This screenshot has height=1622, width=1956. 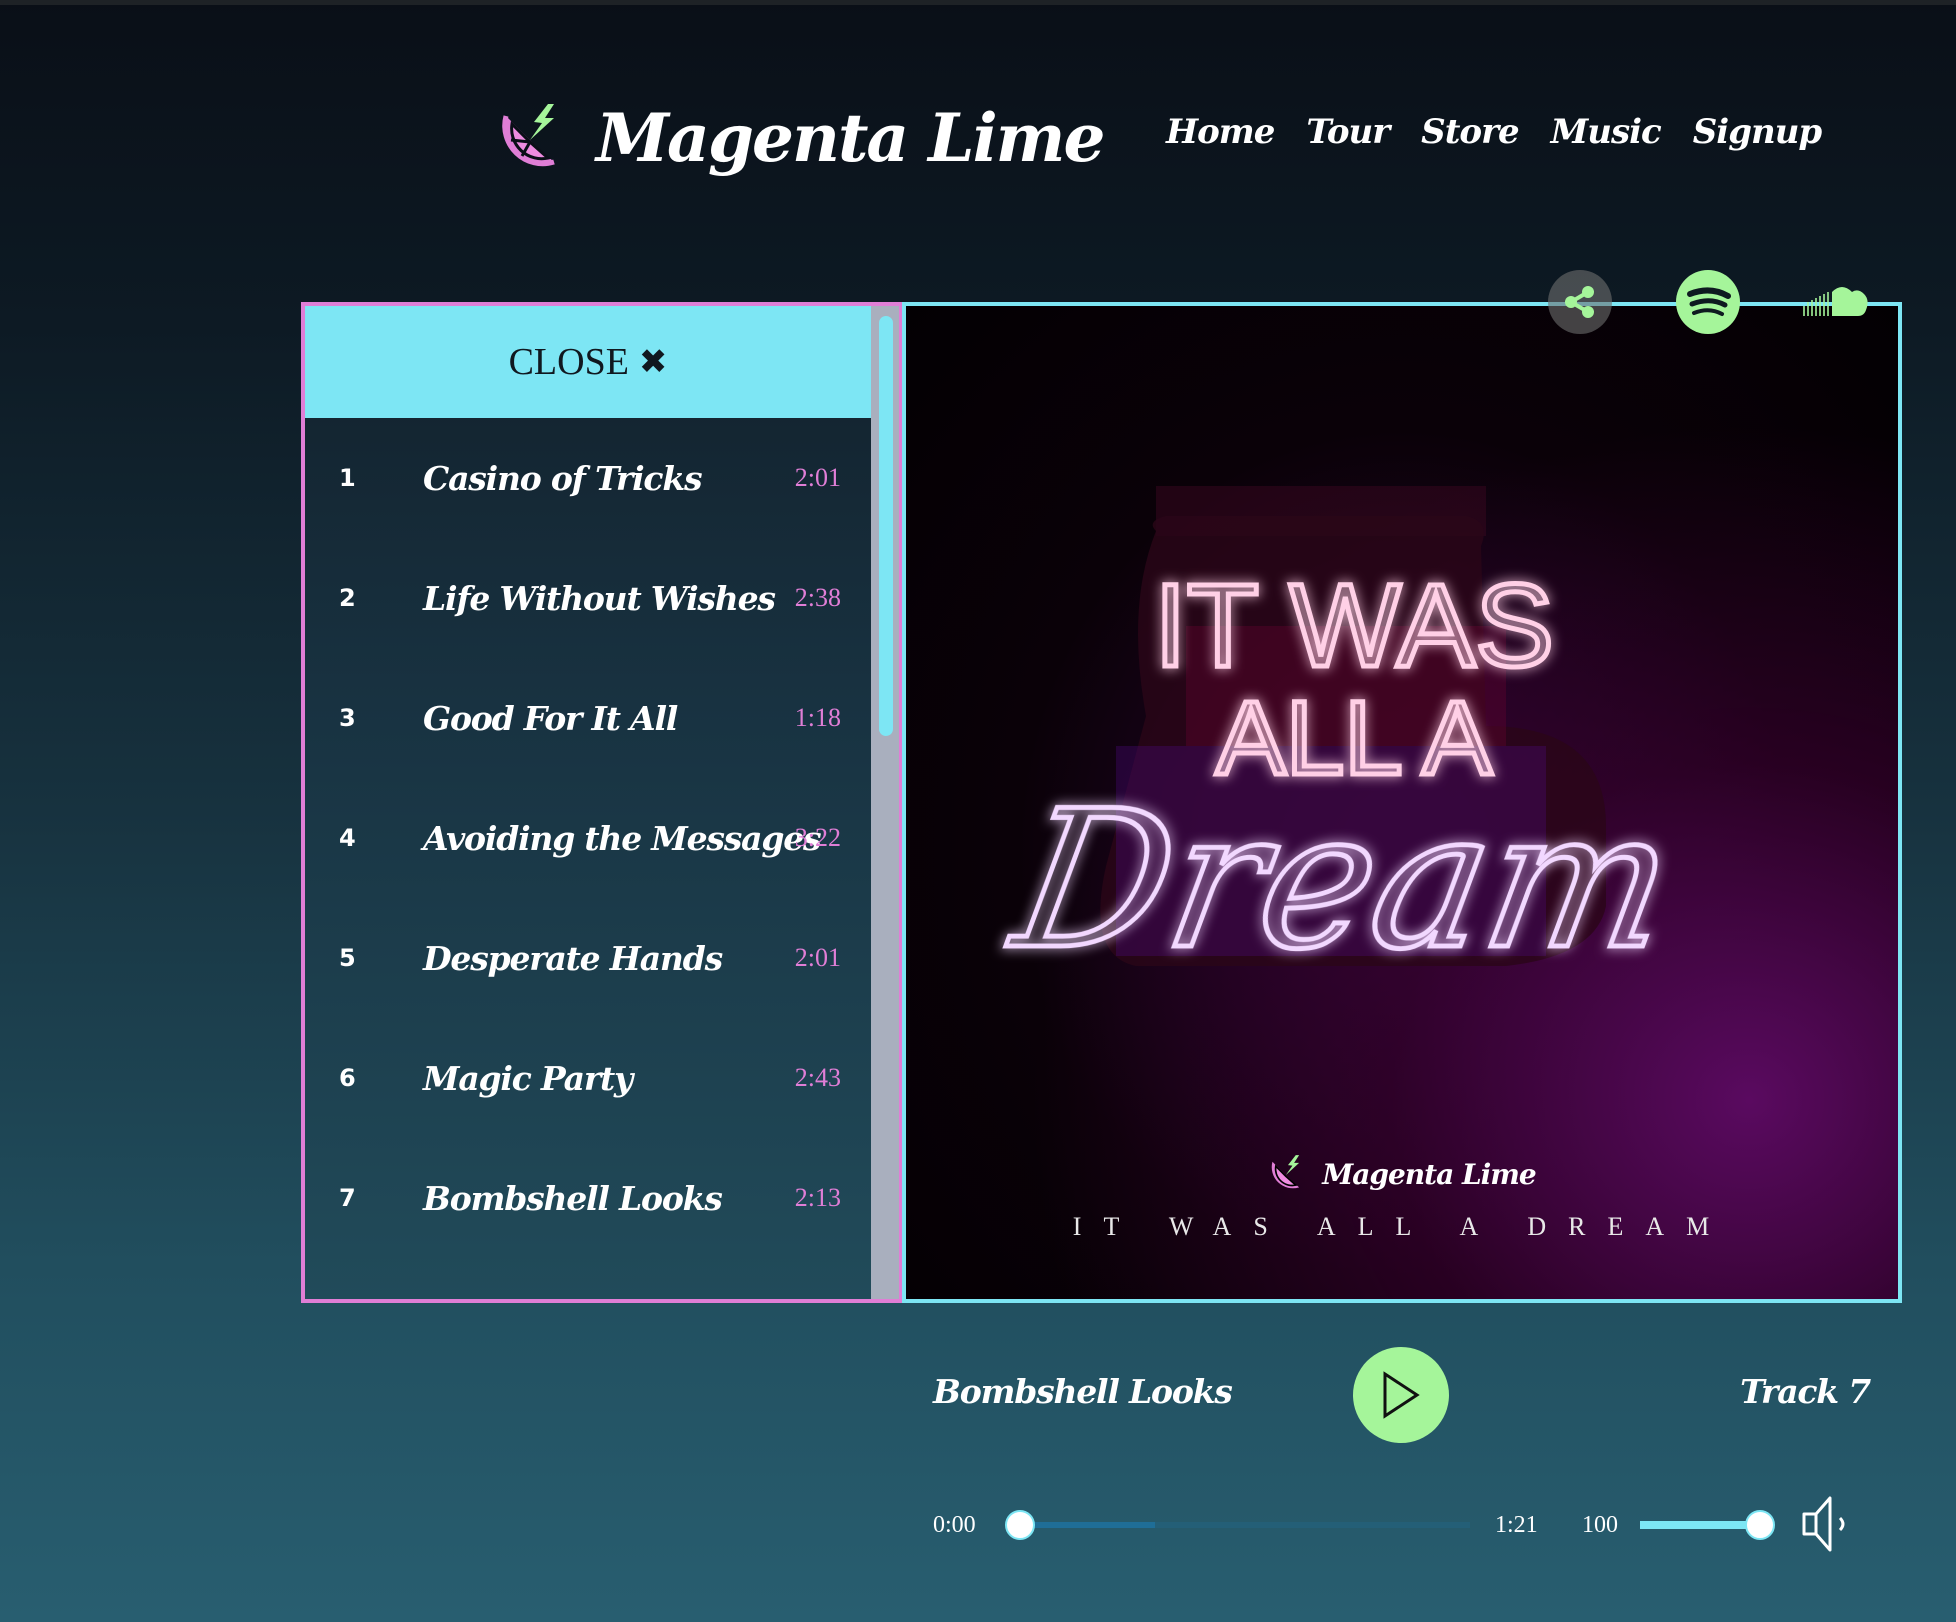 What do you see at coordinates (1402, 1226) in the screenshot?
I see `album-subtitle: IT WAS ALL A DREAM` at bounding box center [1402, 1226].